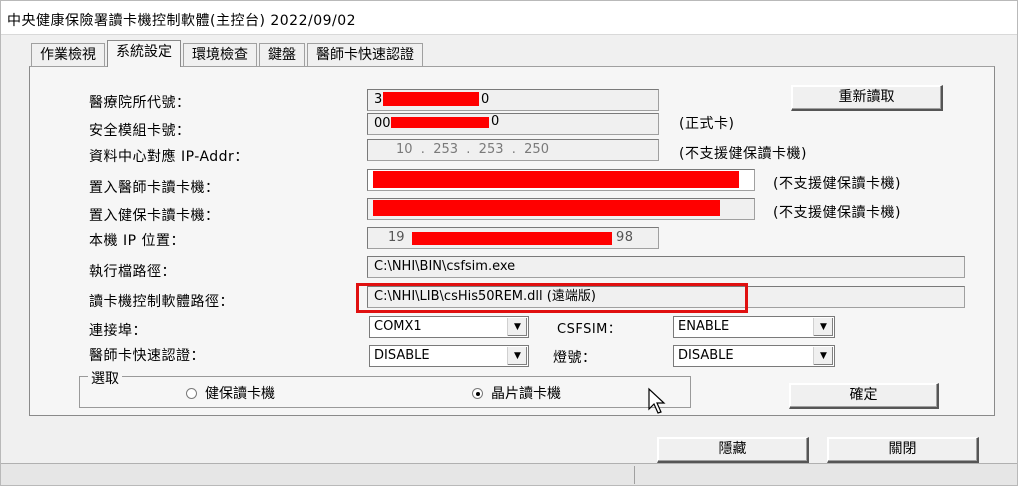  Describe the element at coordinates (706, 355) in the screenshot. I see `light-value: DISABLE` at that location.